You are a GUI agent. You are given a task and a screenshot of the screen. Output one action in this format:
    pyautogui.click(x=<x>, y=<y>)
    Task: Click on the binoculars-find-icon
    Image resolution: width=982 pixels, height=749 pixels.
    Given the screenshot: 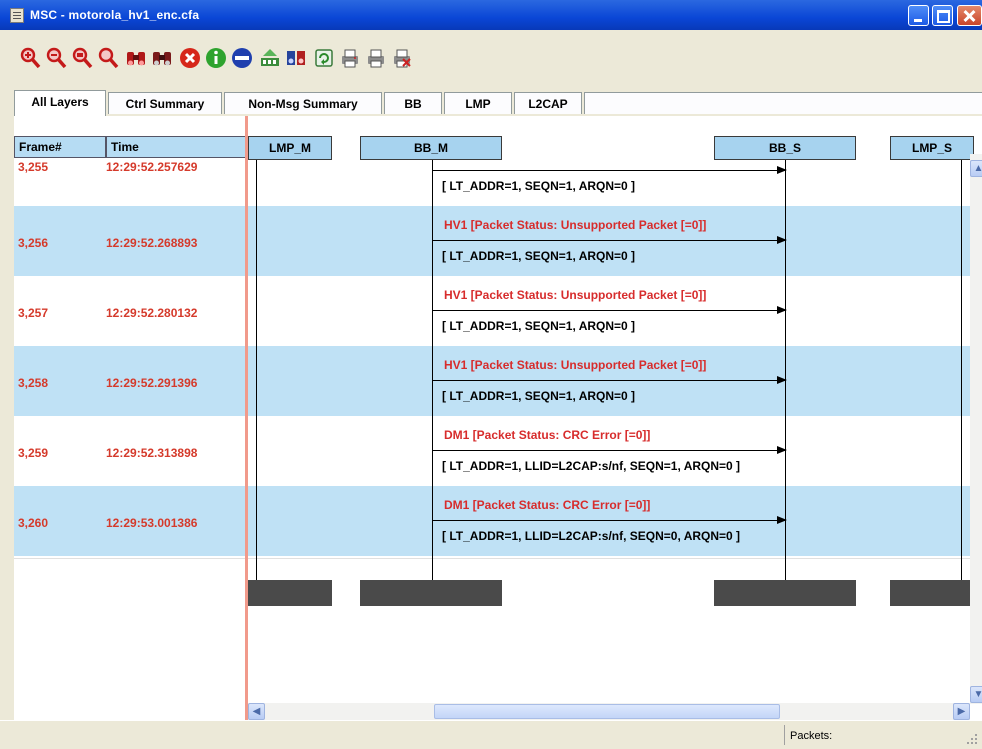 What is the action you would take?
    pyautogui.click(x=136, y=58)
    